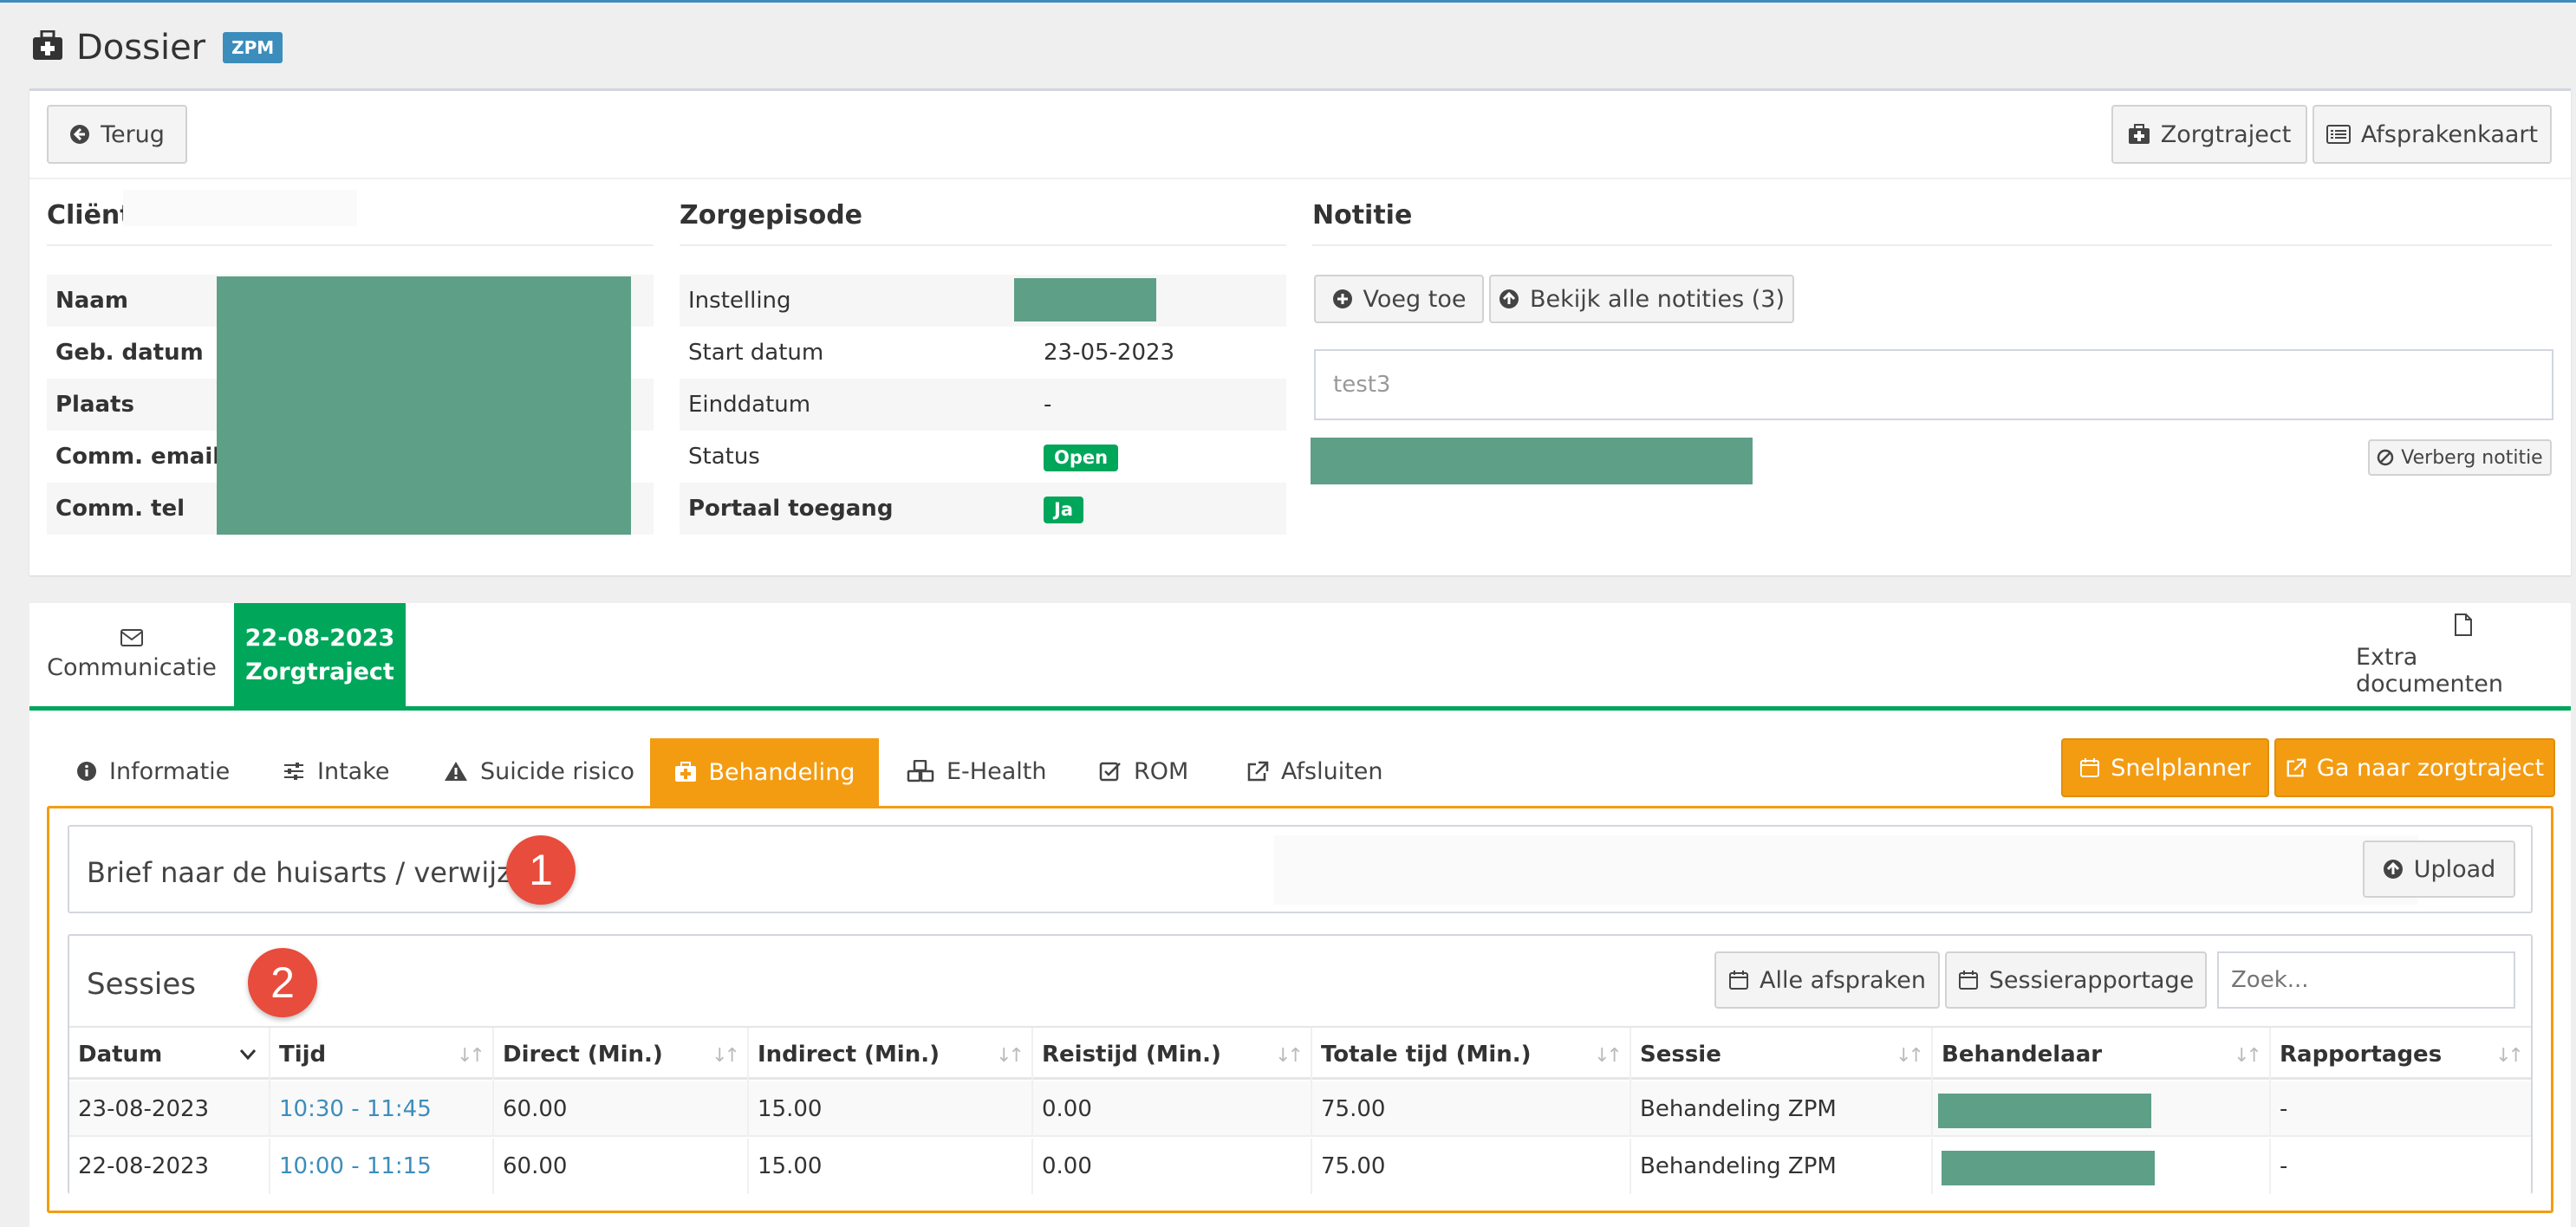 This screenshot has width=2576, height=1227. I want to click on subtab-e-health: E-Health, so click(976, 771).